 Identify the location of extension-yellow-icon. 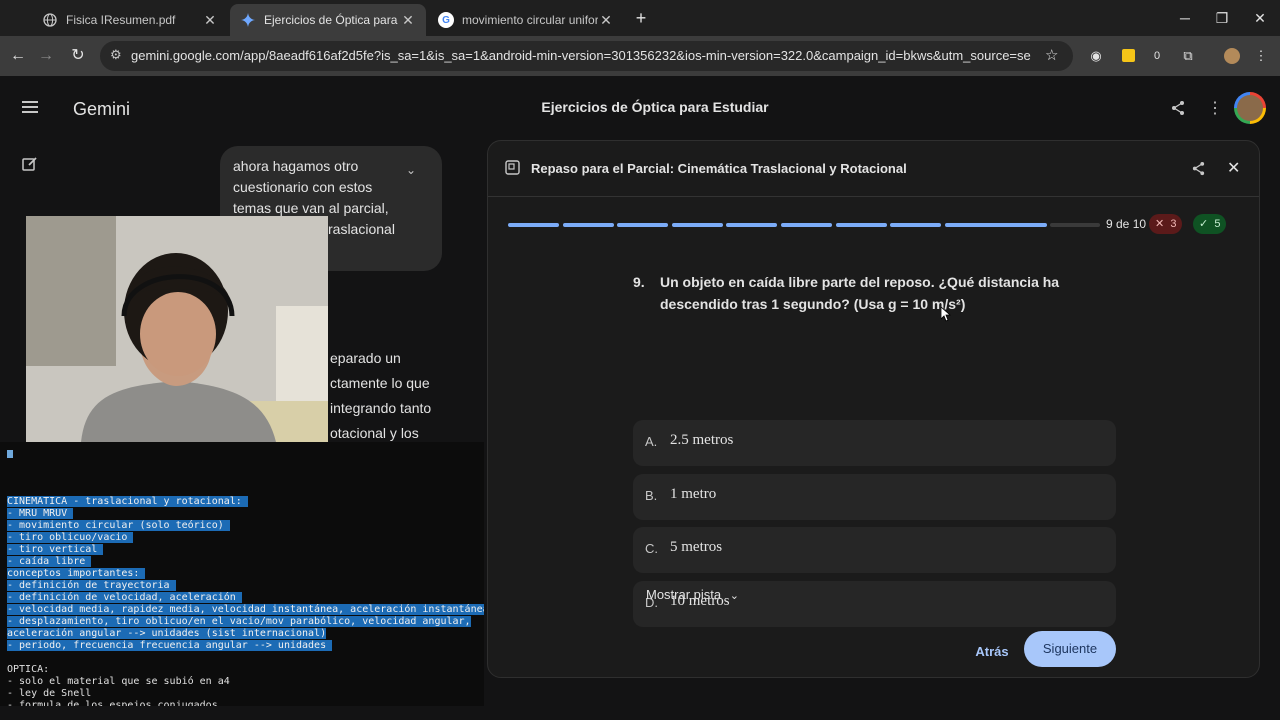
(1128, 56).